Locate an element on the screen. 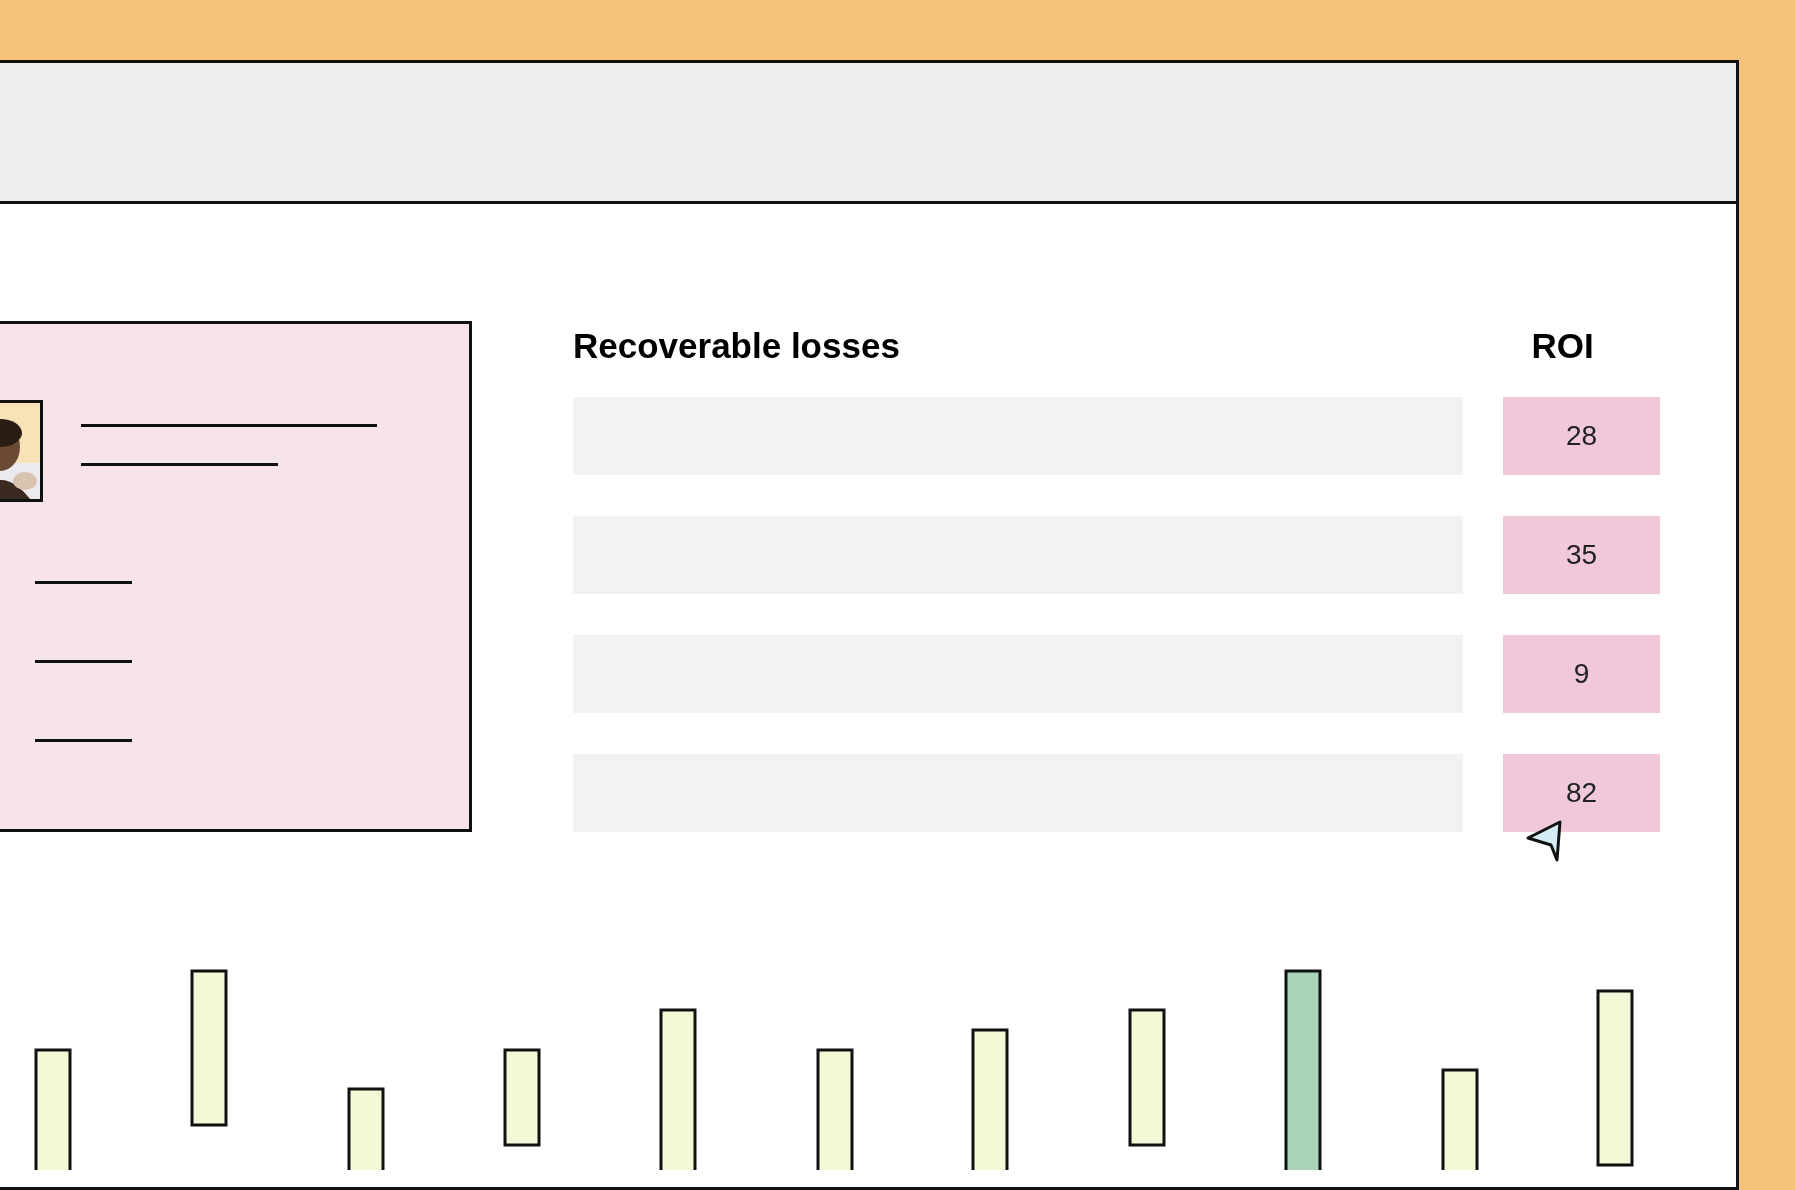  roi-value: 82 is located at coordinates (1581, 793).